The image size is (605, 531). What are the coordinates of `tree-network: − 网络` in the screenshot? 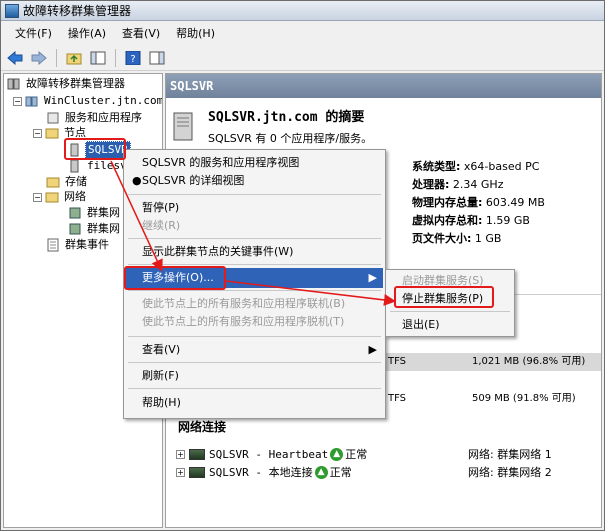 It's located at (60, 197).